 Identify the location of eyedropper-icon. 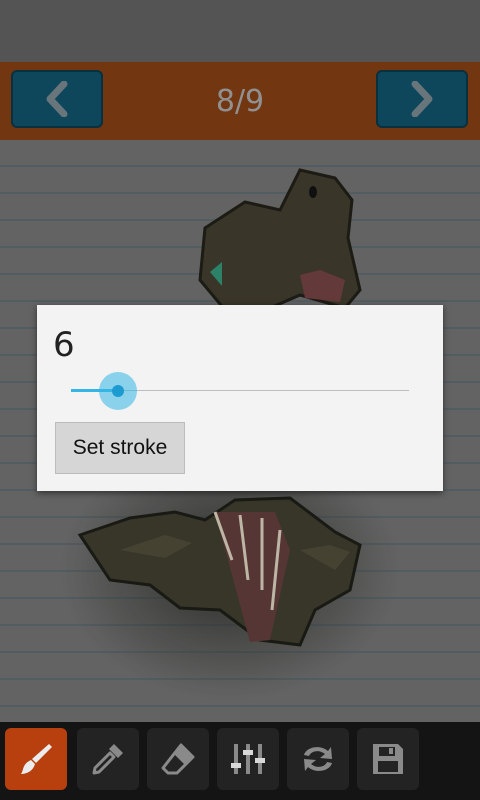
(107, 759).